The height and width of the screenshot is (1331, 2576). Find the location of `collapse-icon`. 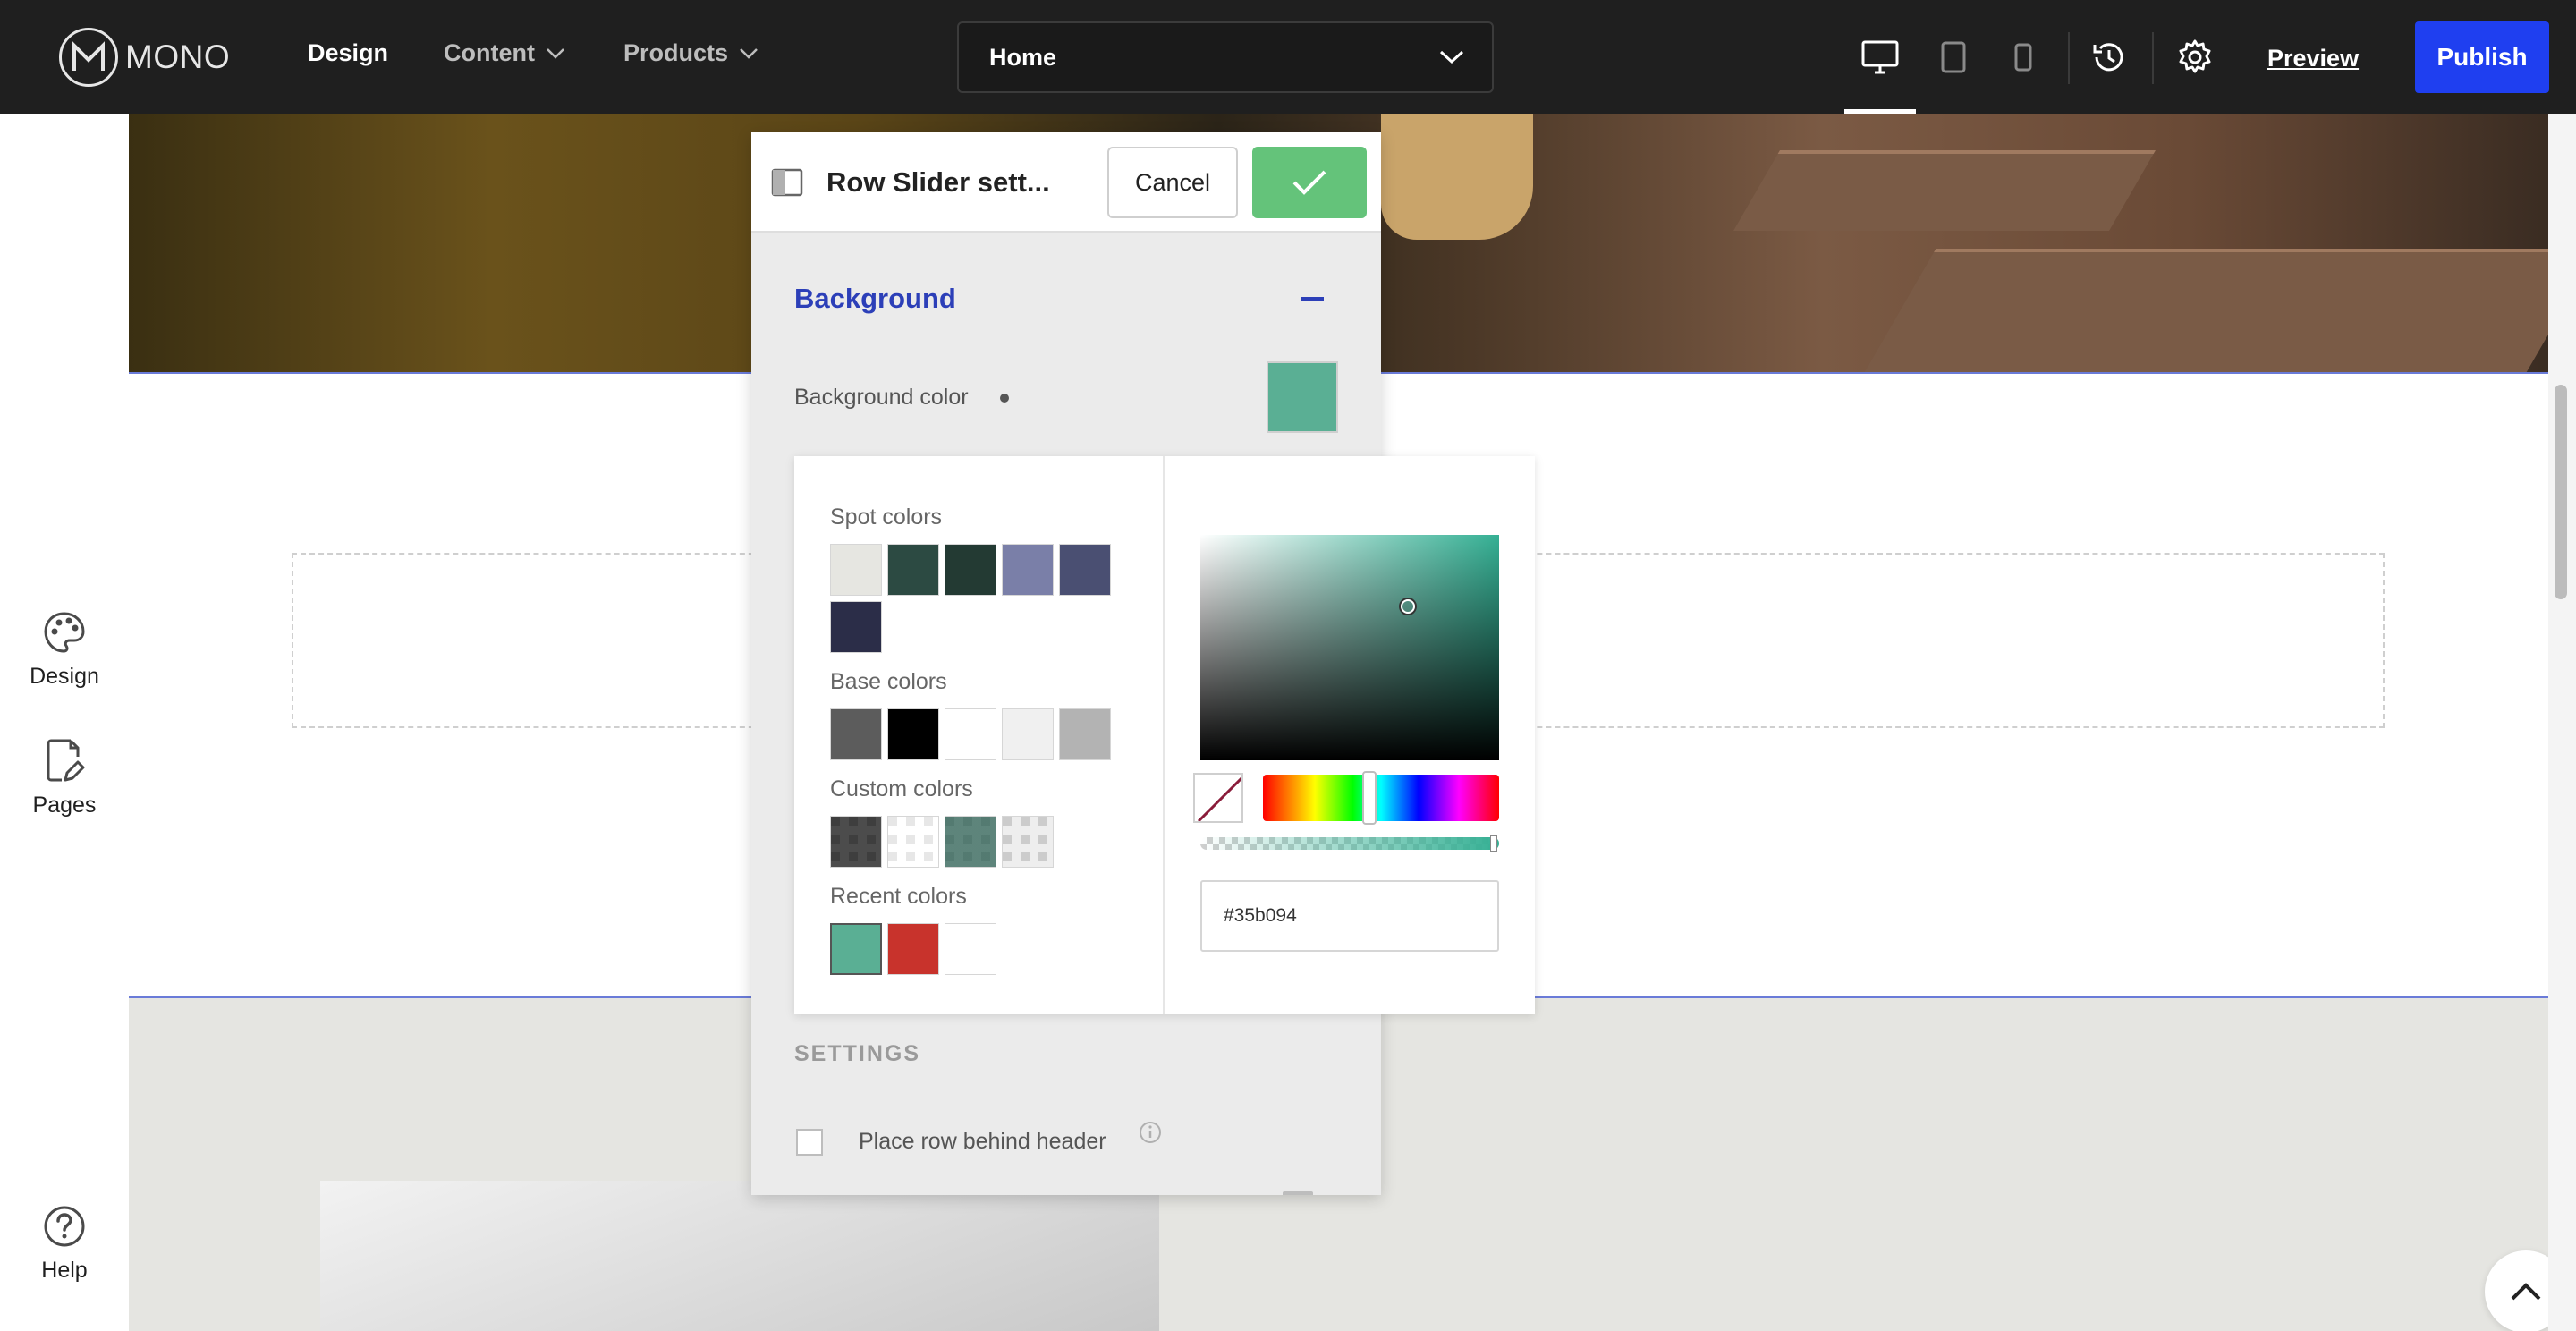

collapse-icon is located at coordinates (1312, 299).